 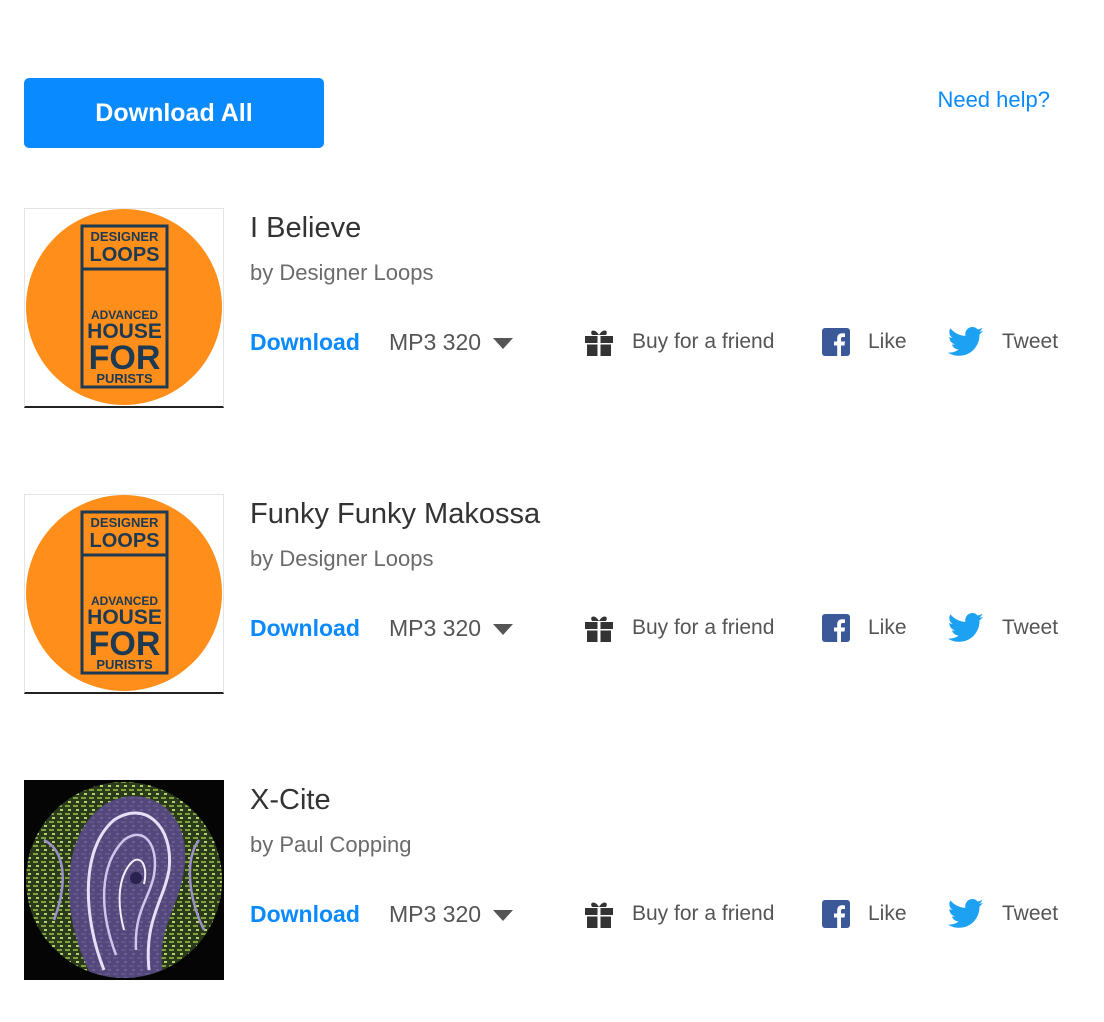 I want to click on album-cover, so click(x=124, y=880).